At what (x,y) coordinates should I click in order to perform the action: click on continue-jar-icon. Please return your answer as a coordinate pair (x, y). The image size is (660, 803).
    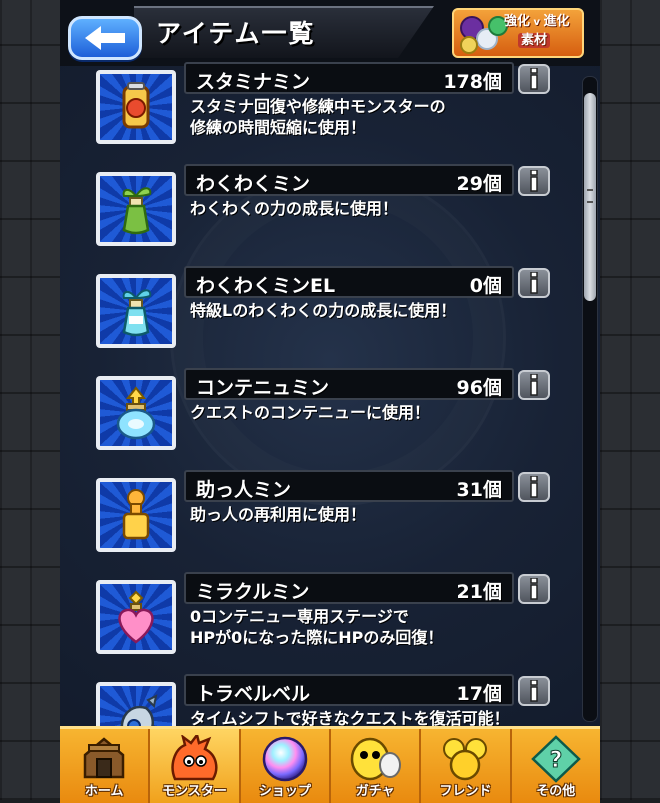
    Looking at the image, I should click on (136, 413).